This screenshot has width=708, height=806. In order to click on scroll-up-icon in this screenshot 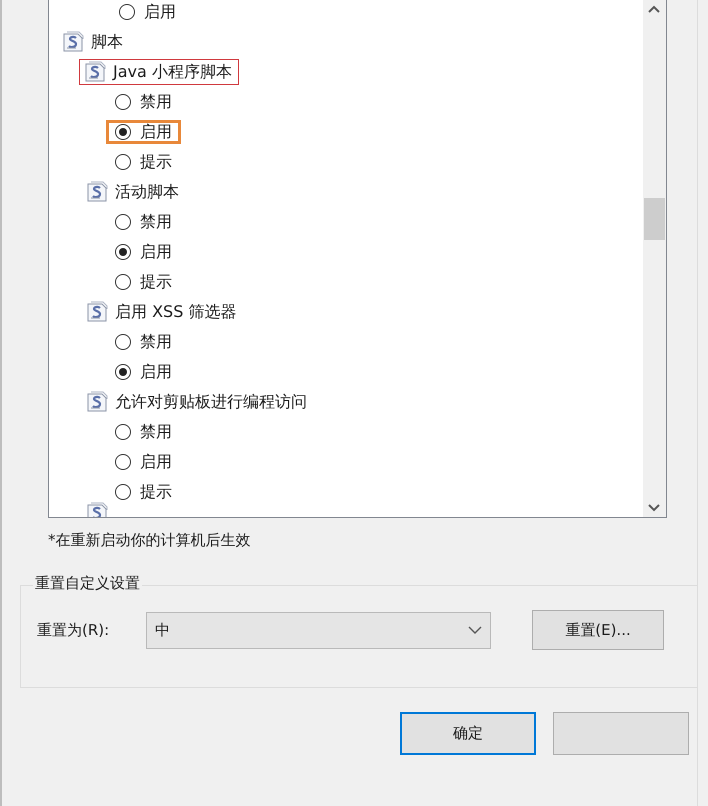, I will do `click(654, 9)`.